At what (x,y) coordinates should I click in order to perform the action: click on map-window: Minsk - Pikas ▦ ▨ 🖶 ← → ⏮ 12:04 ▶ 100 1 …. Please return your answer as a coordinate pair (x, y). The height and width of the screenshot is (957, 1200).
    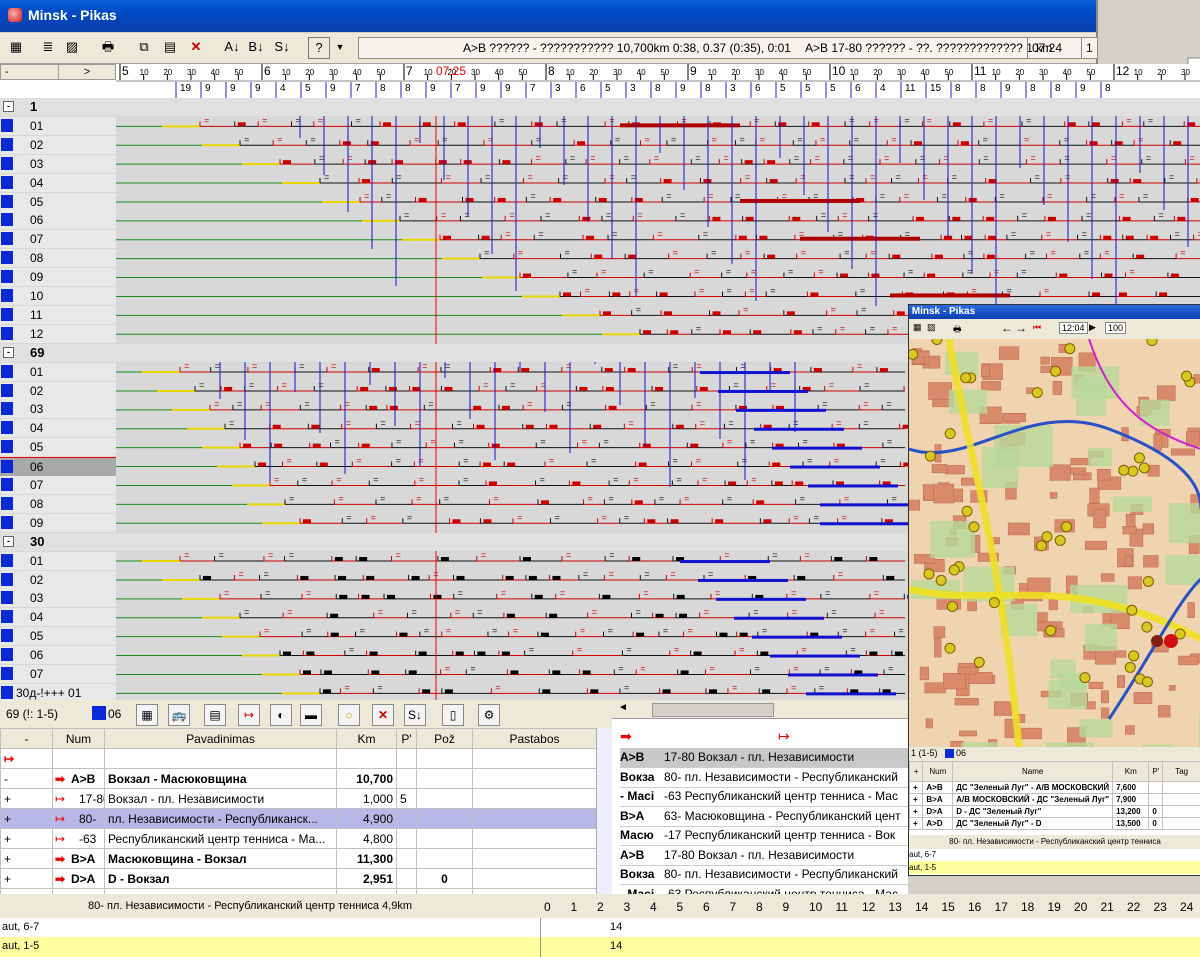
    Looking at the image, I should click on (1054, 590).